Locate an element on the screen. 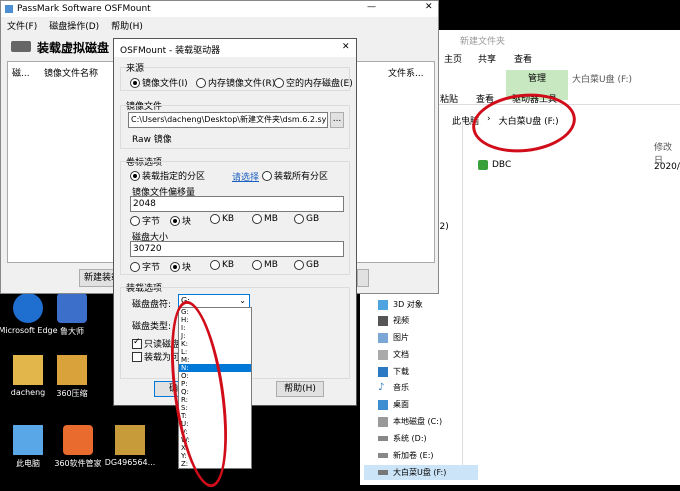 Image resolution: width=680 pixels, height=491 pixels. document-icon is located at coordinates (383, 354).